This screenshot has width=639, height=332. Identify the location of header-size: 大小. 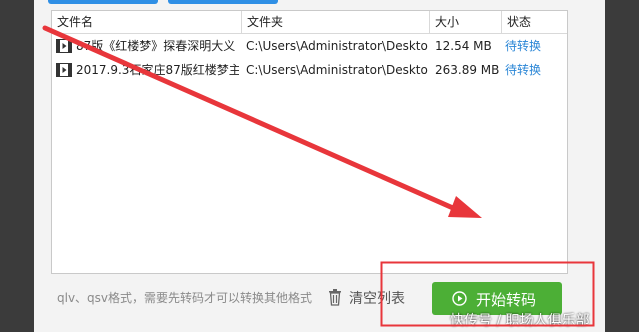
(466, 22).